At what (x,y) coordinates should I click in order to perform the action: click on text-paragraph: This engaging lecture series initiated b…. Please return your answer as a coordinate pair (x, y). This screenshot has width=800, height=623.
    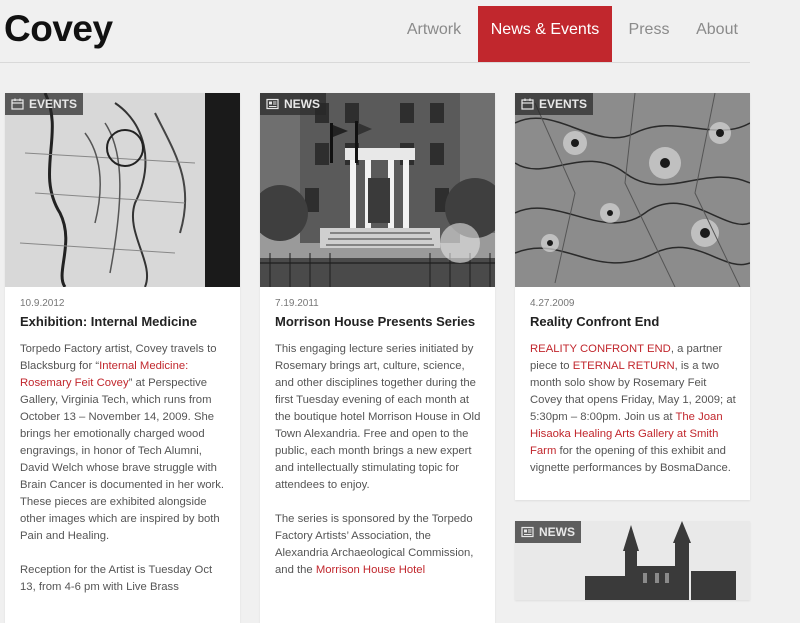
    Looking at the image, I should click on (378, 417).